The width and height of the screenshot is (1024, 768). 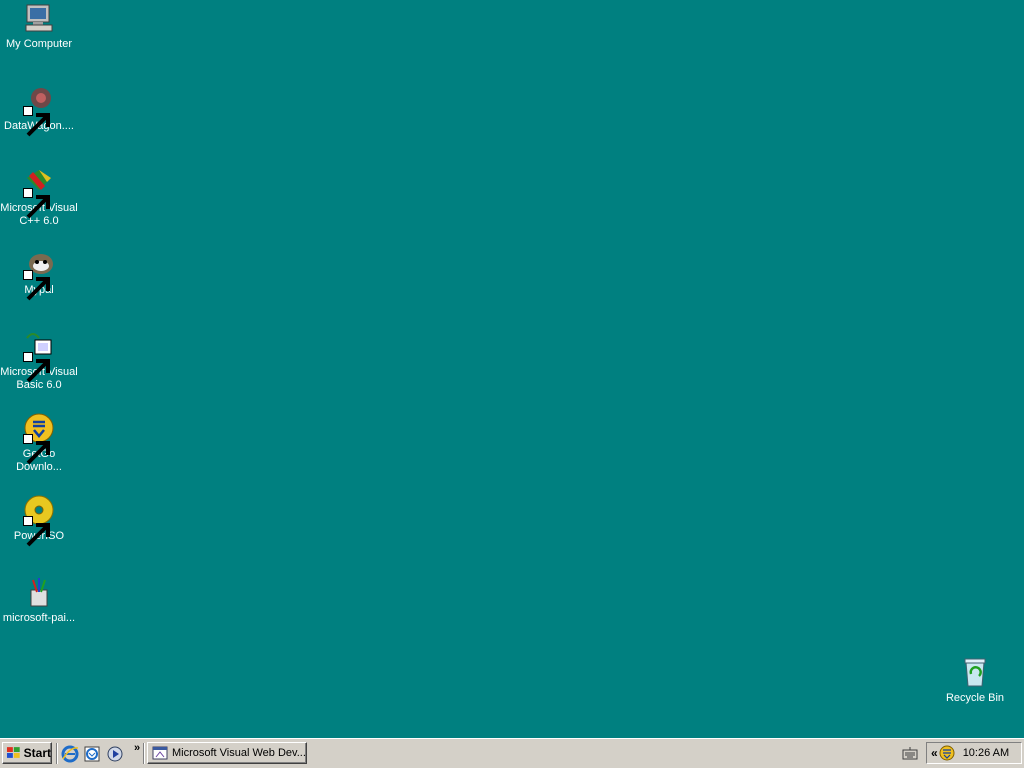 I want to click on start-label: Start, so click(x=37, y=753).